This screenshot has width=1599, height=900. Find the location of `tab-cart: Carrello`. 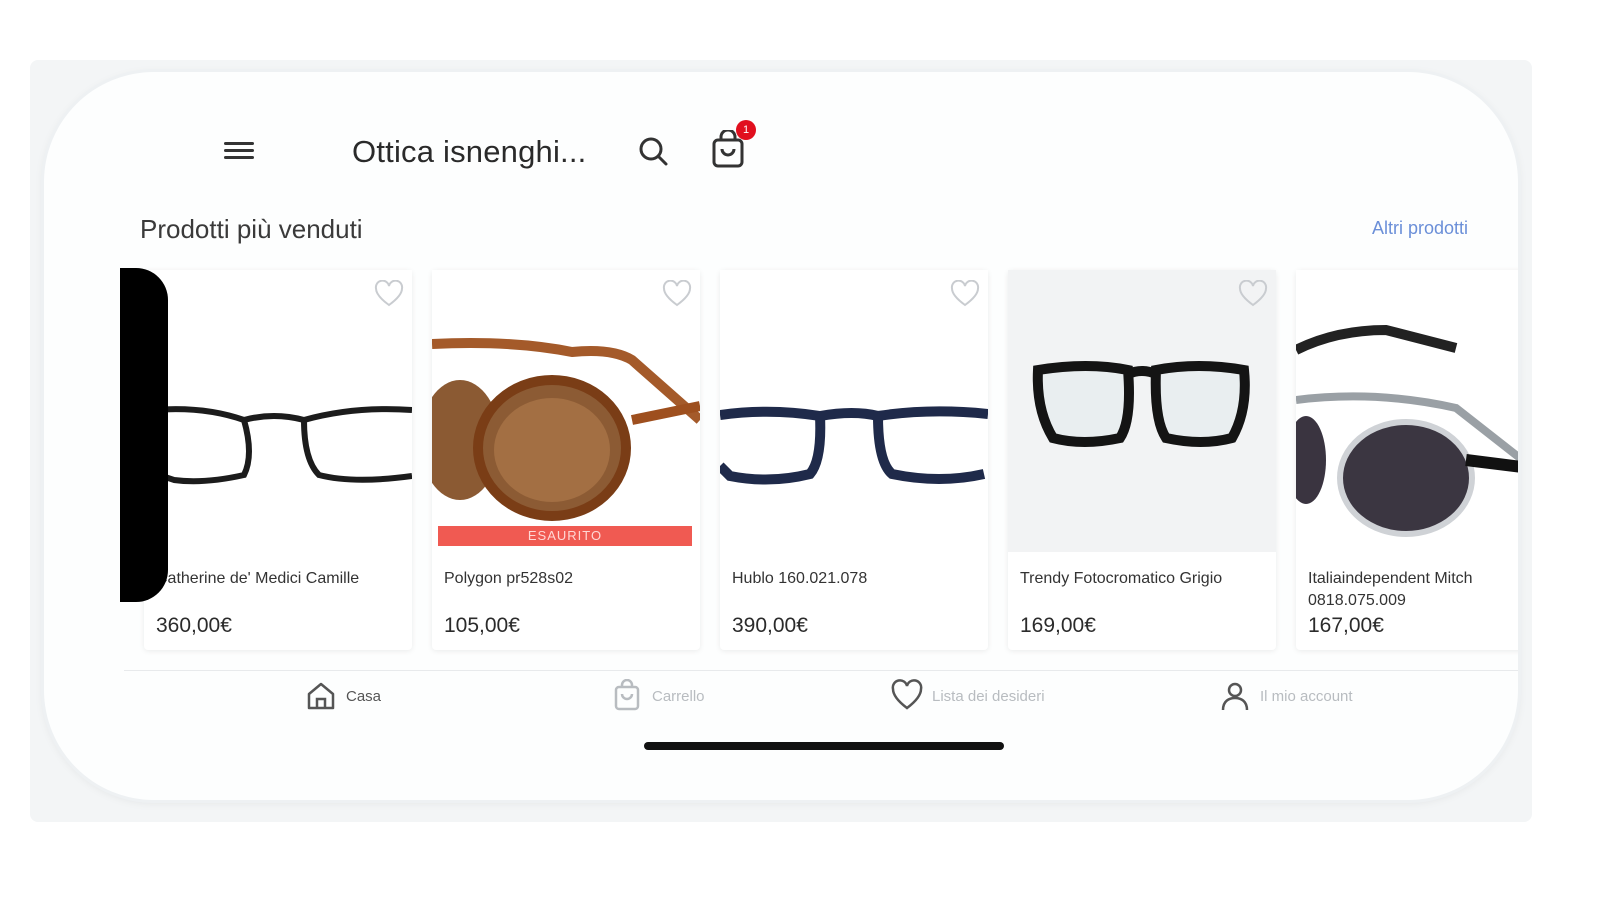

tab-cart: Carrello is located at coordinates (657, 696).